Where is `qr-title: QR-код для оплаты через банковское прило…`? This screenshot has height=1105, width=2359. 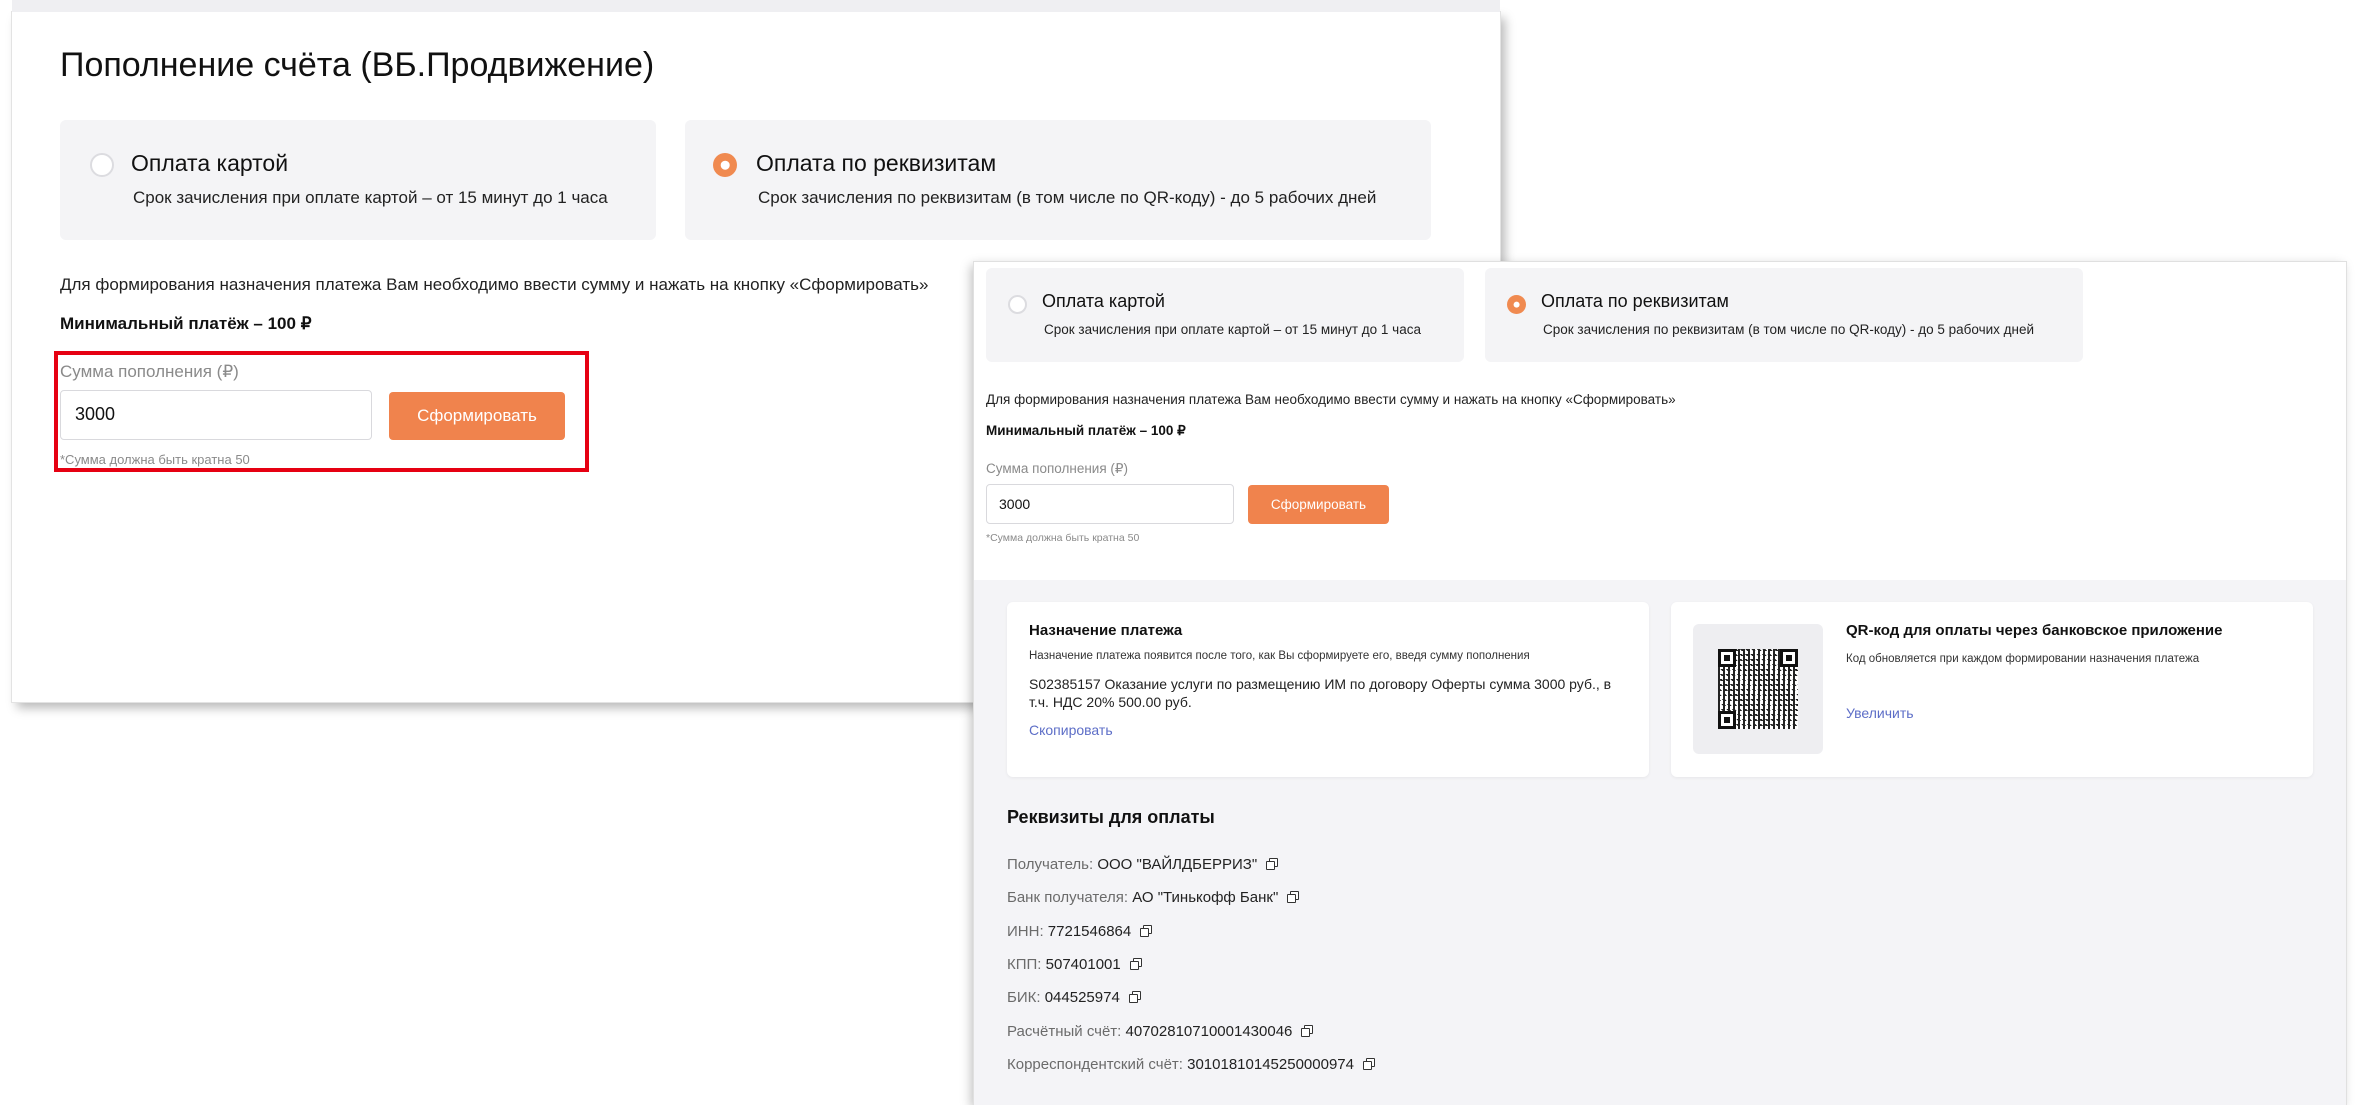
qr-title: QR-код для оплаты через банковское прило… is located at coordinates (2034, 630).